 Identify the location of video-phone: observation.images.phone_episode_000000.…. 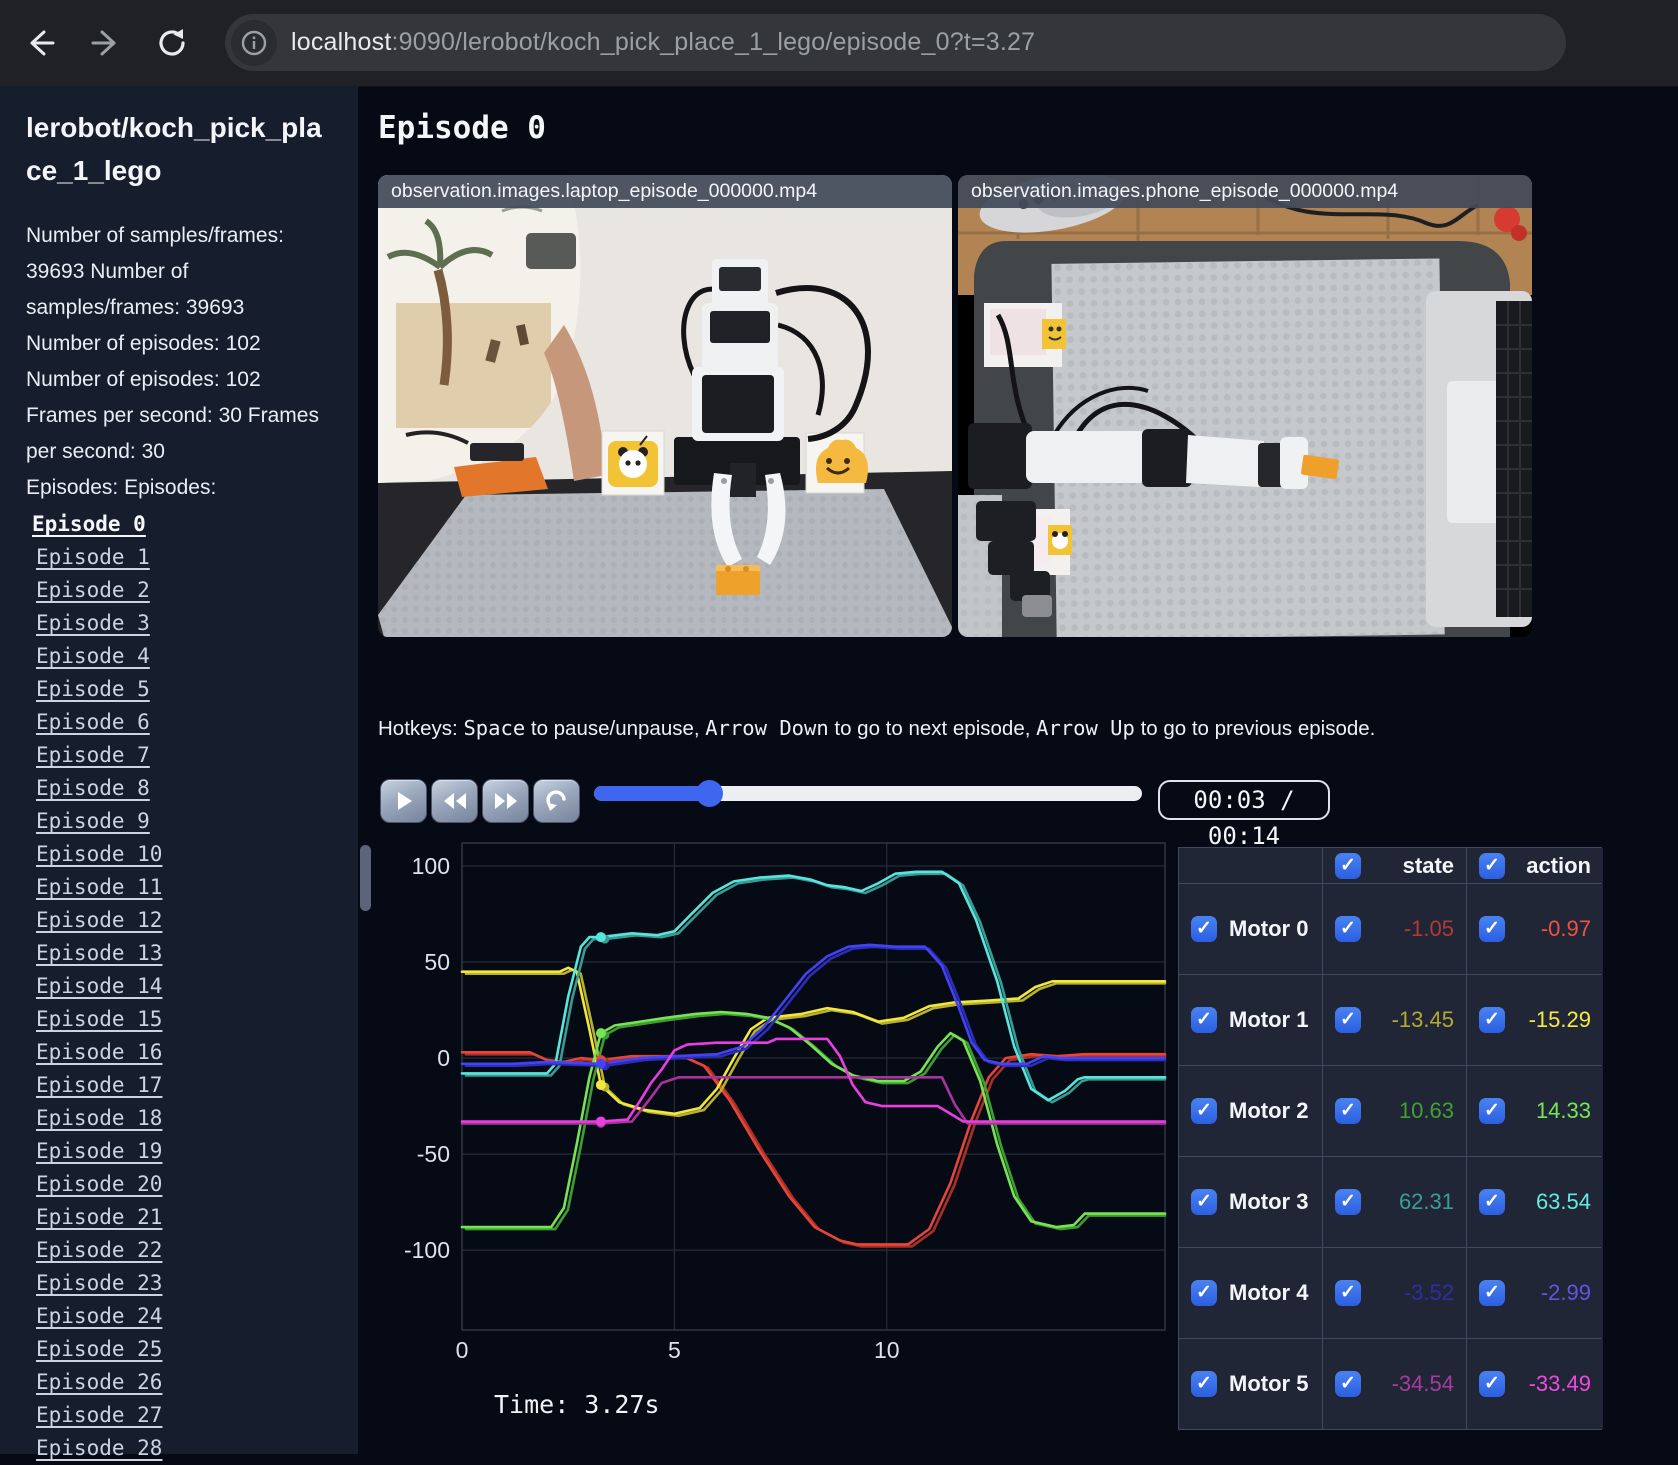
(1245, 406).